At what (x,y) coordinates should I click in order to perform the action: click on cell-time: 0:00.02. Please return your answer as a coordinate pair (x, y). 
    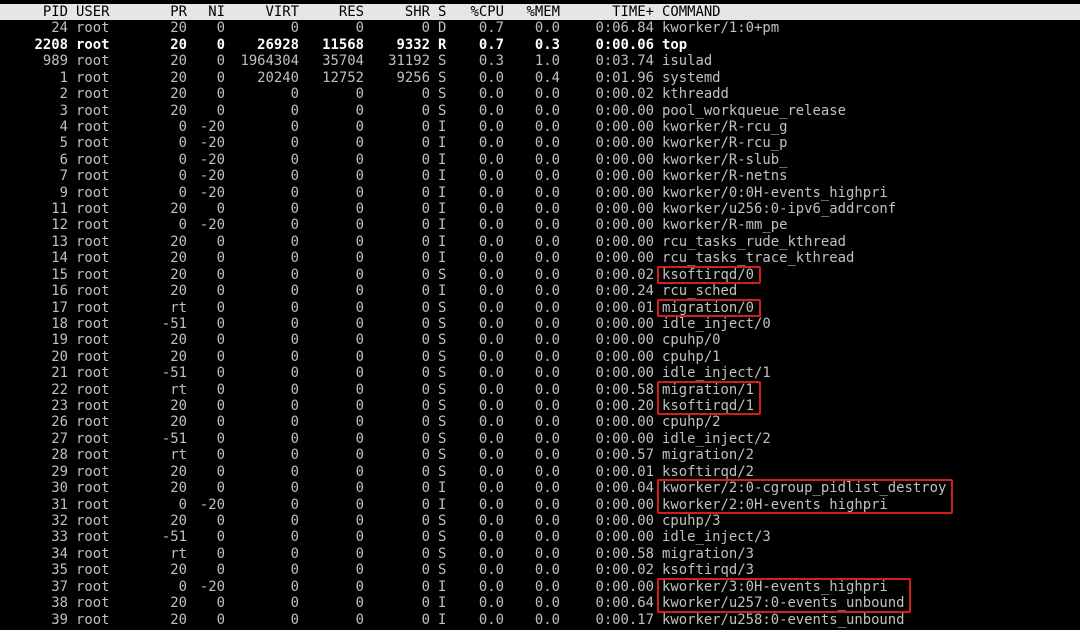
    Looking at the image, I should click on (624, 274).